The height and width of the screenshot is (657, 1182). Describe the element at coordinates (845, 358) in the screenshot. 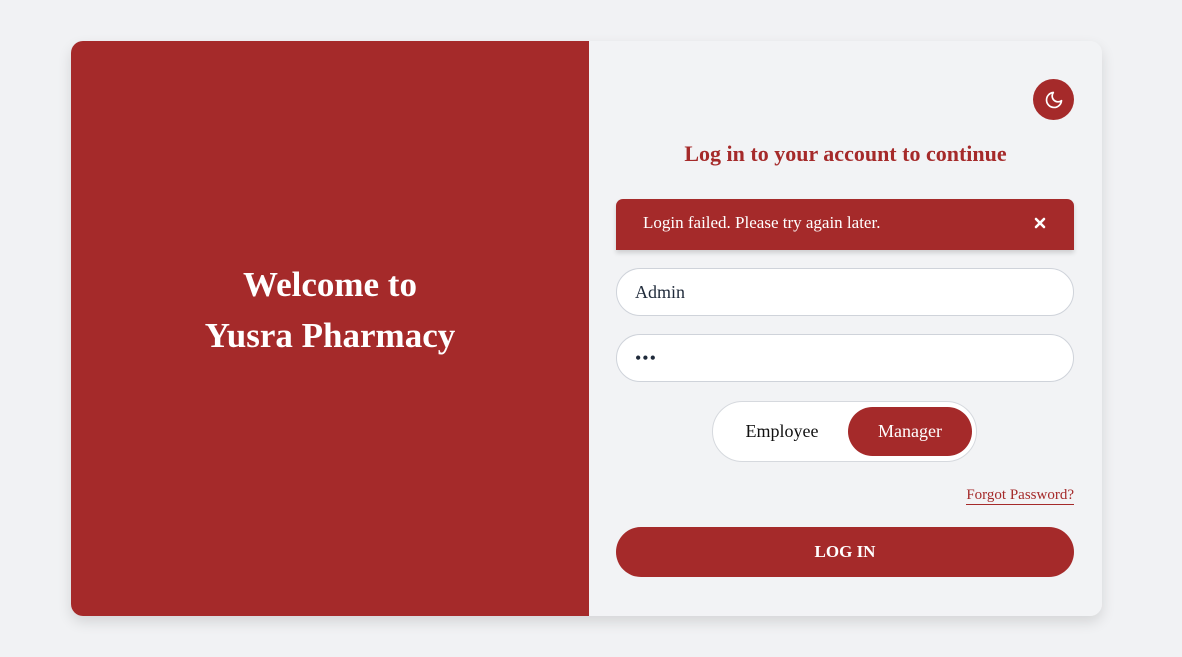

I see `password-input` at that location.